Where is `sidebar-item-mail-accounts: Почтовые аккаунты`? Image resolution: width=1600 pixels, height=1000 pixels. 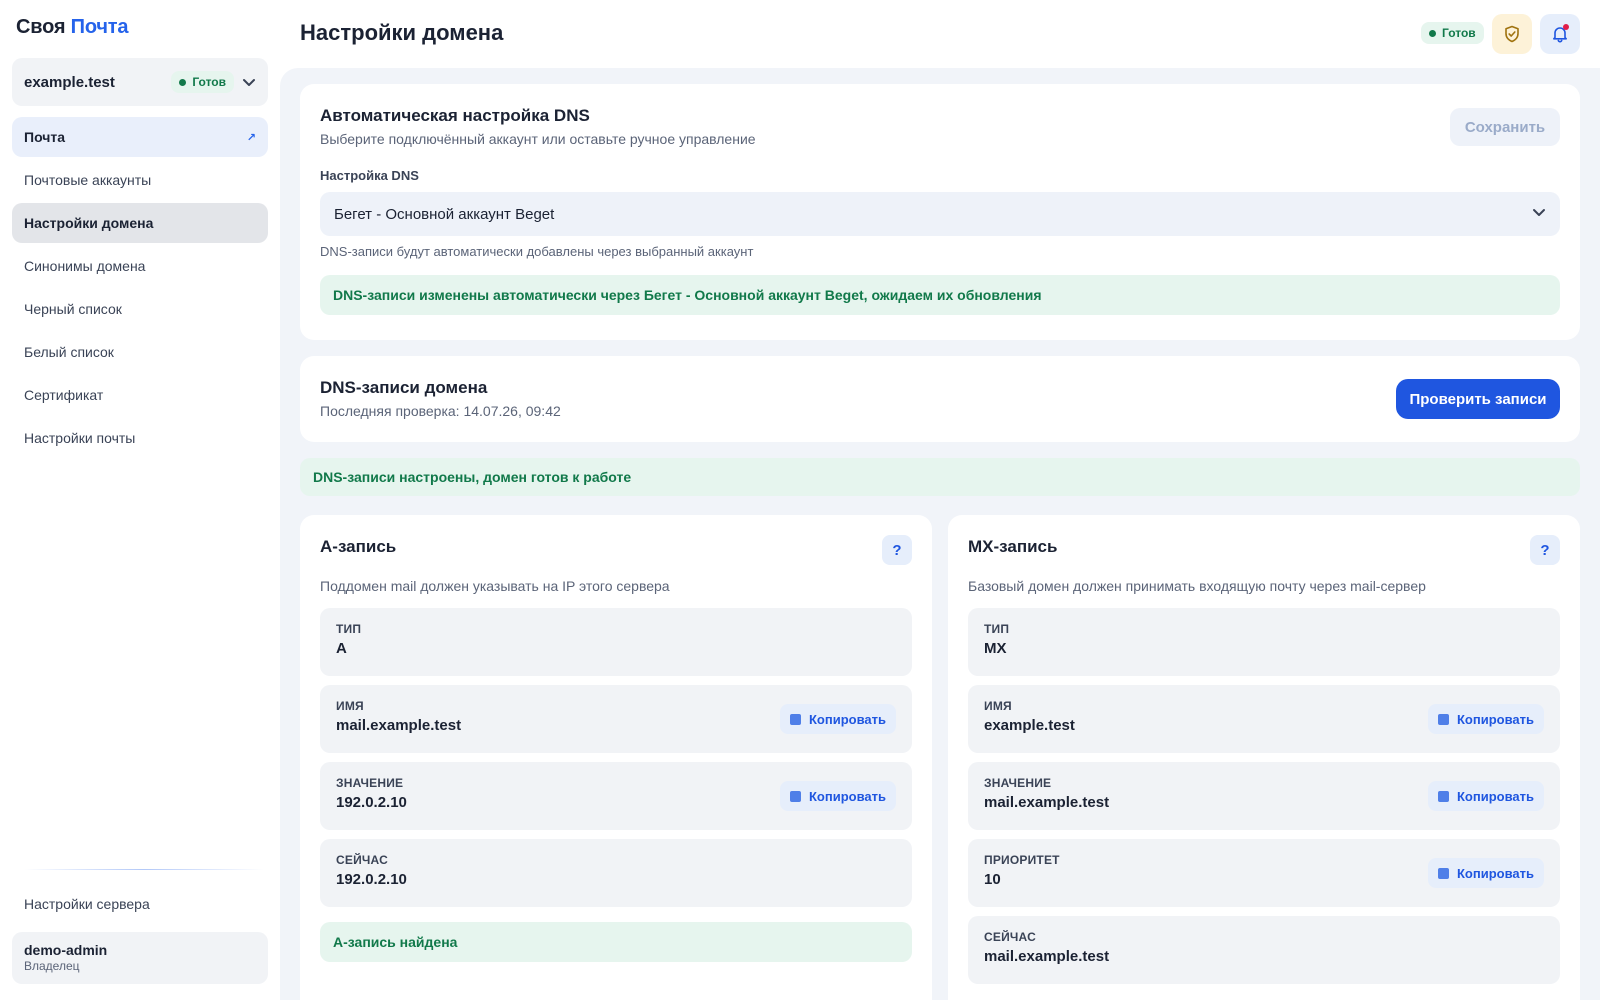 sidebar-item-mail-accounts: Почтовые аккаунты is located at coordinates (140, 180).